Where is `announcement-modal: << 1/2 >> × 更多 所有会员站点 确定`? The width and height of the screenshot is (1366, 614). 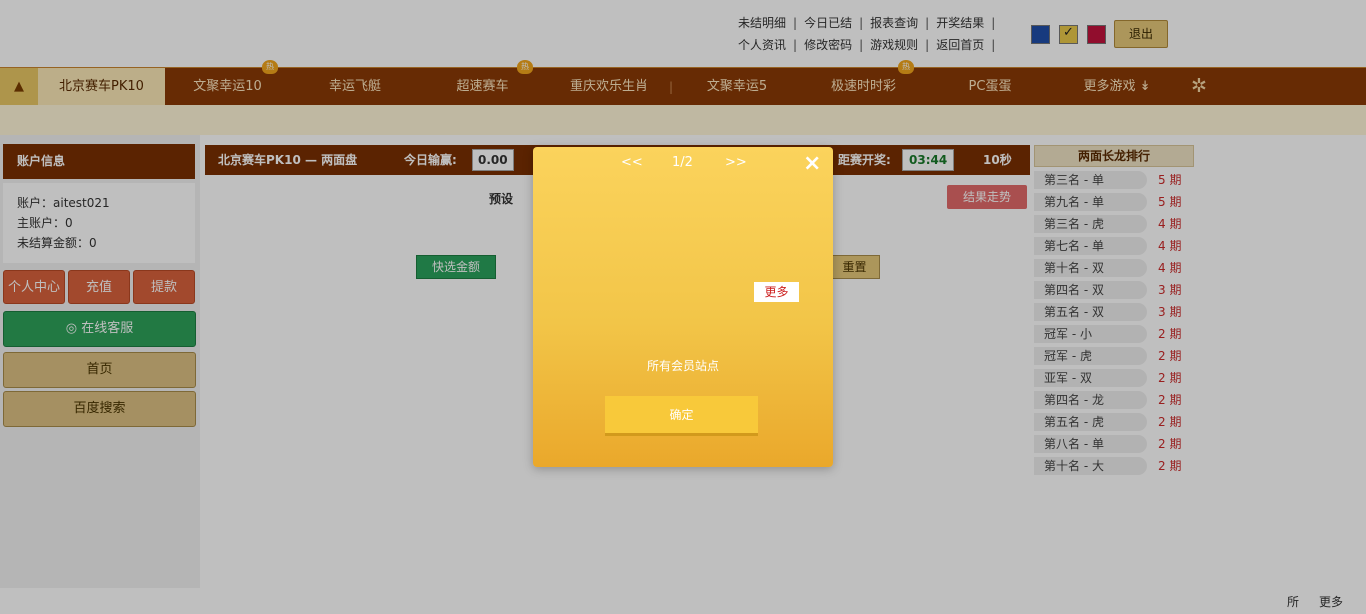
announcement-modal: << 1/2 >> × 更多 所有会员站点 确定 is located at coordinates (683, 307).